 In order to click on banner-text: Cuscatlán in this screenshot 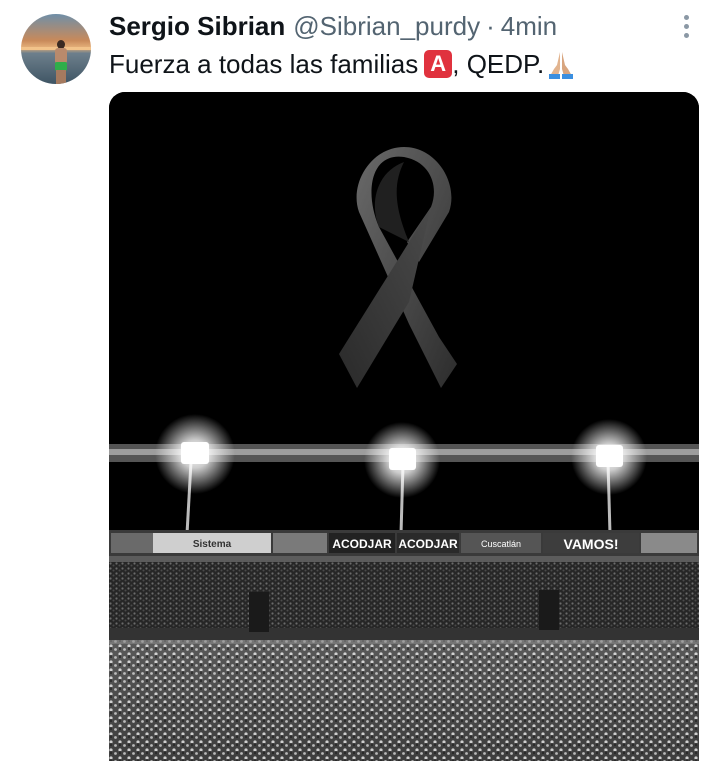, I will do `click(501, 544)`.